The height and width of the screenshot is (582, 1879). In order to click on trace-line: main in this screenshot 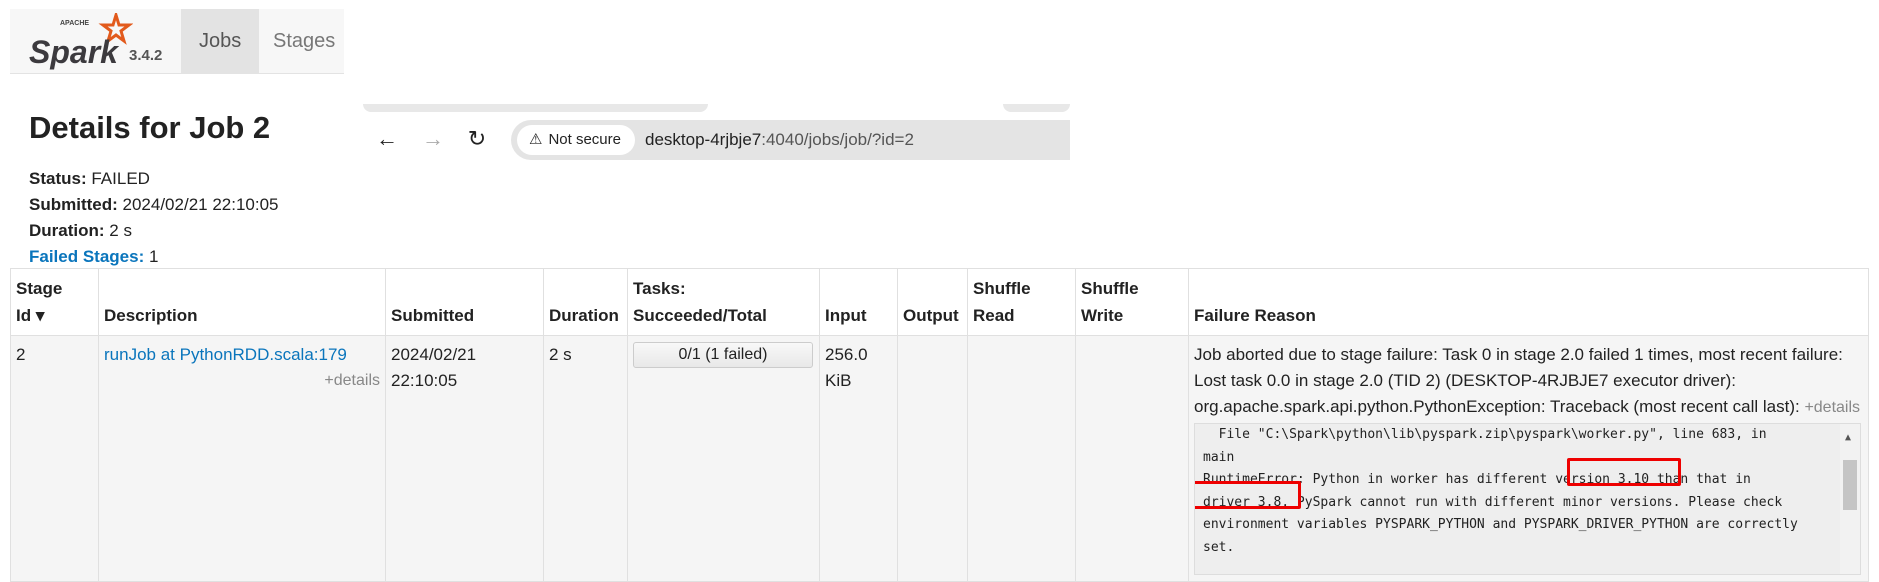, I will do `click(1219, 457)`.